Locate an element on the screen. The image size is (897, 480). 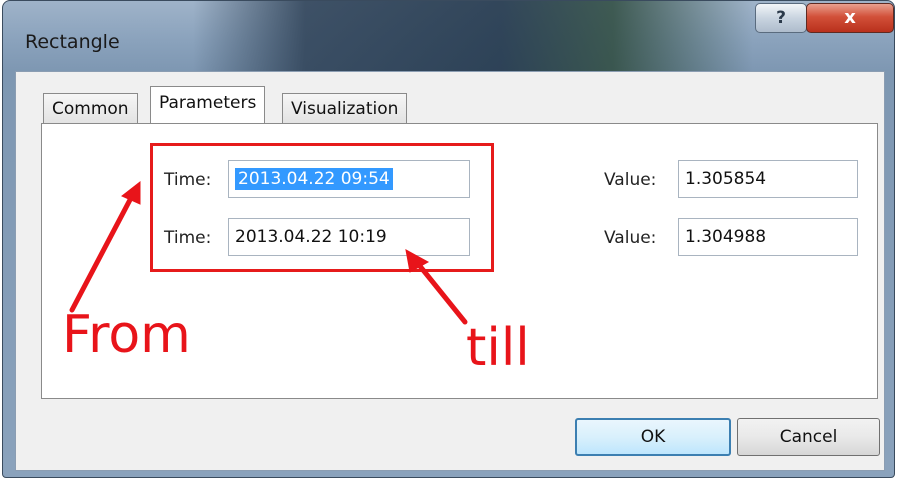
from-arrow is located at coordinates (102, 253).